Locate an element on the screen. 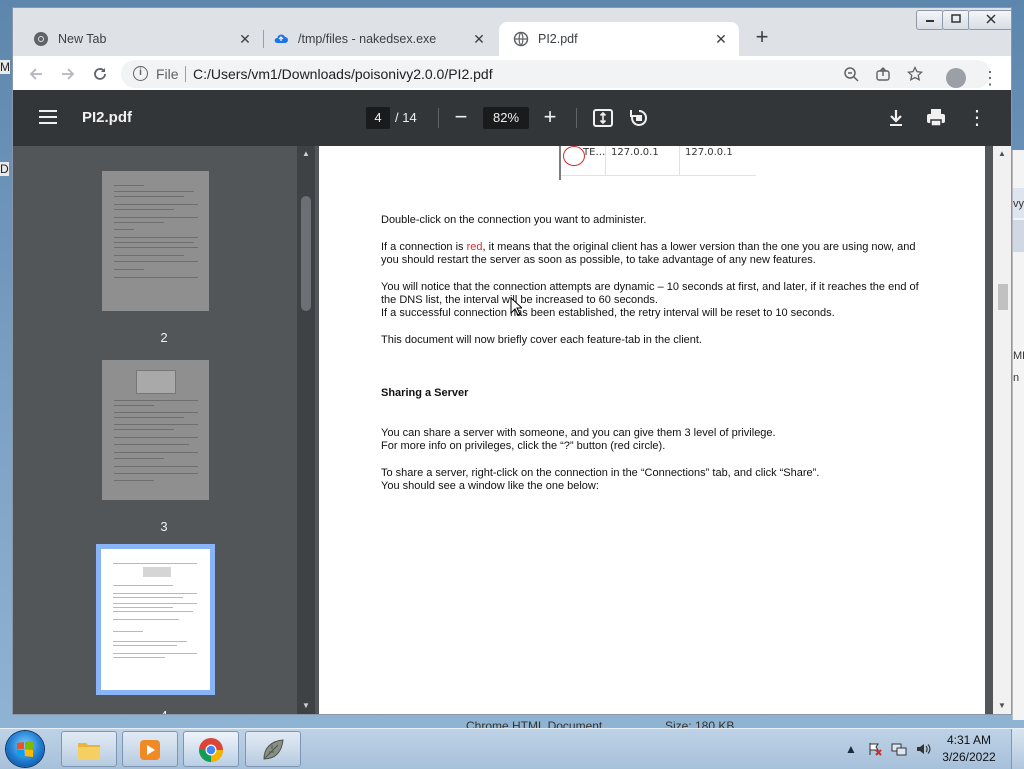 Image resolution: width=1024 pixels, height=769 pixels. download-icon is located at coordinates (896, 118).